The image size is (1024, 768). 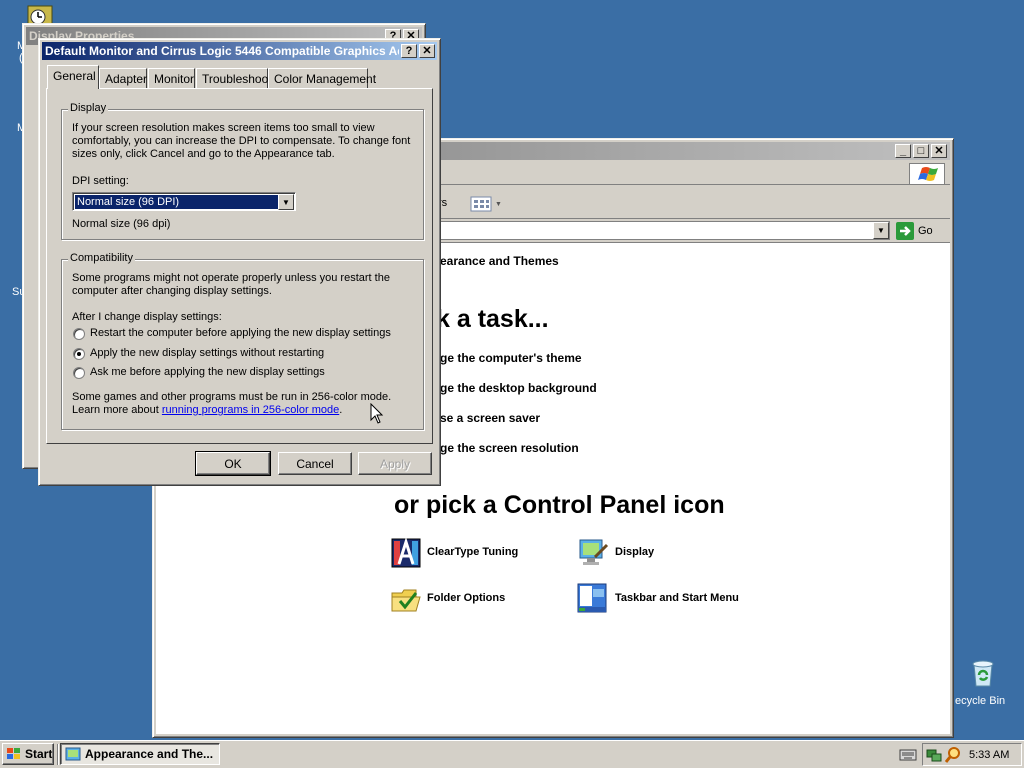 I want to click on taskbar-start-menu-label: Taskbar and Start Menu, so click(x=677, y=598).